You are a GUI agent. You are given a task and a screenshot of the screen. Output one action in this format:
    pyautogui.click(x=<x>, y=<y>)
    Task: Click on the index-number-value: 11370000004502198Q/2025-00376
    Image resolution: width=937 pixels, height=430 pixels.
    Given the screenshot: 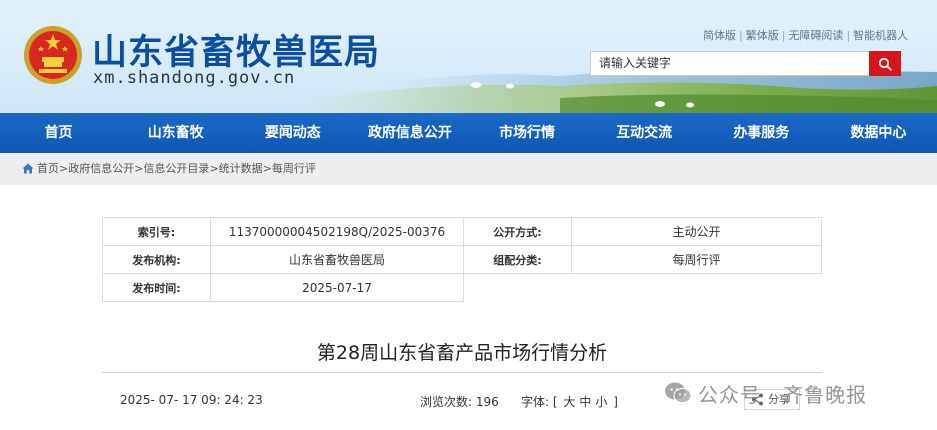 What is the action you would take?
    pyautogui.click(x=337, y=231)
    